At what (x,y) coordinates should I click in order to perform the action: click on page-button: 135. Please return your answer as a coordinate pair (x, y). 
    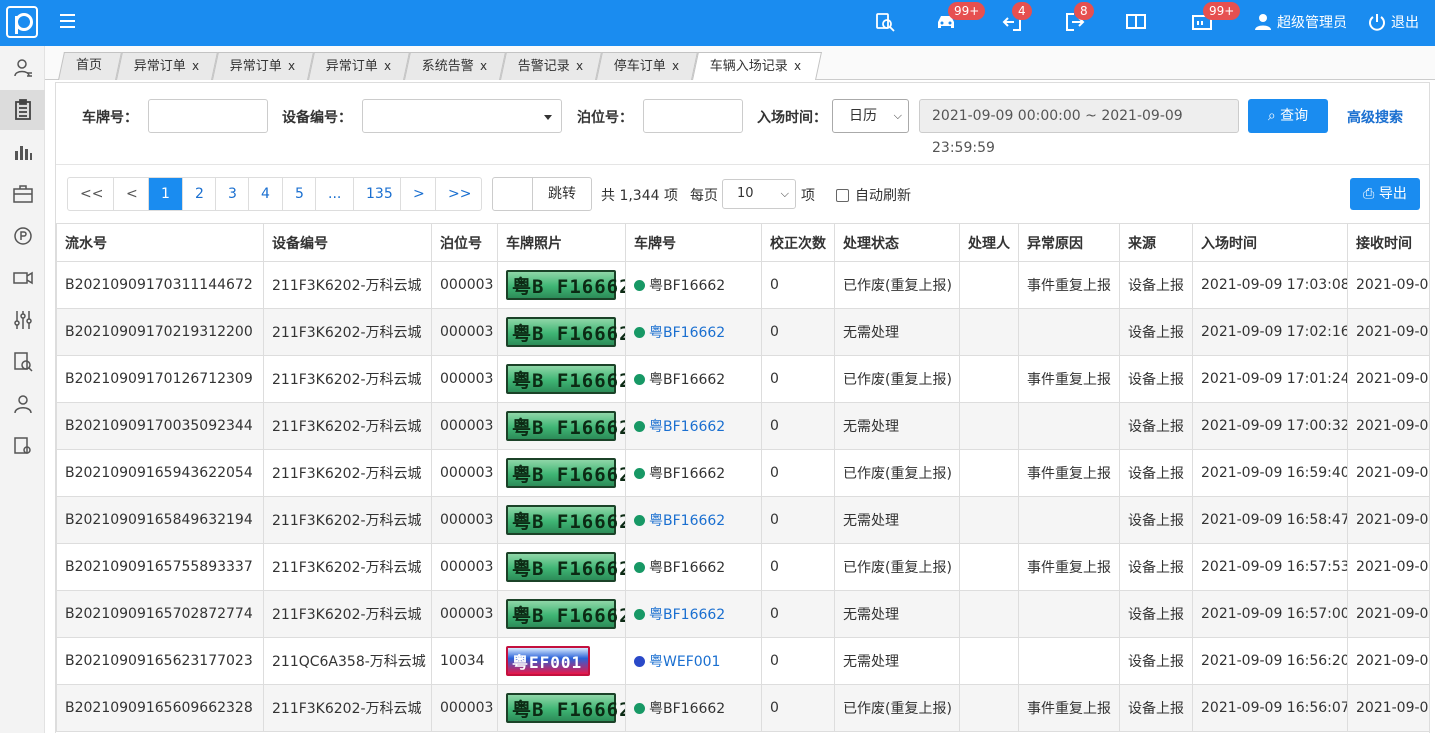
    Looking at the image, I should click on (377, 194).